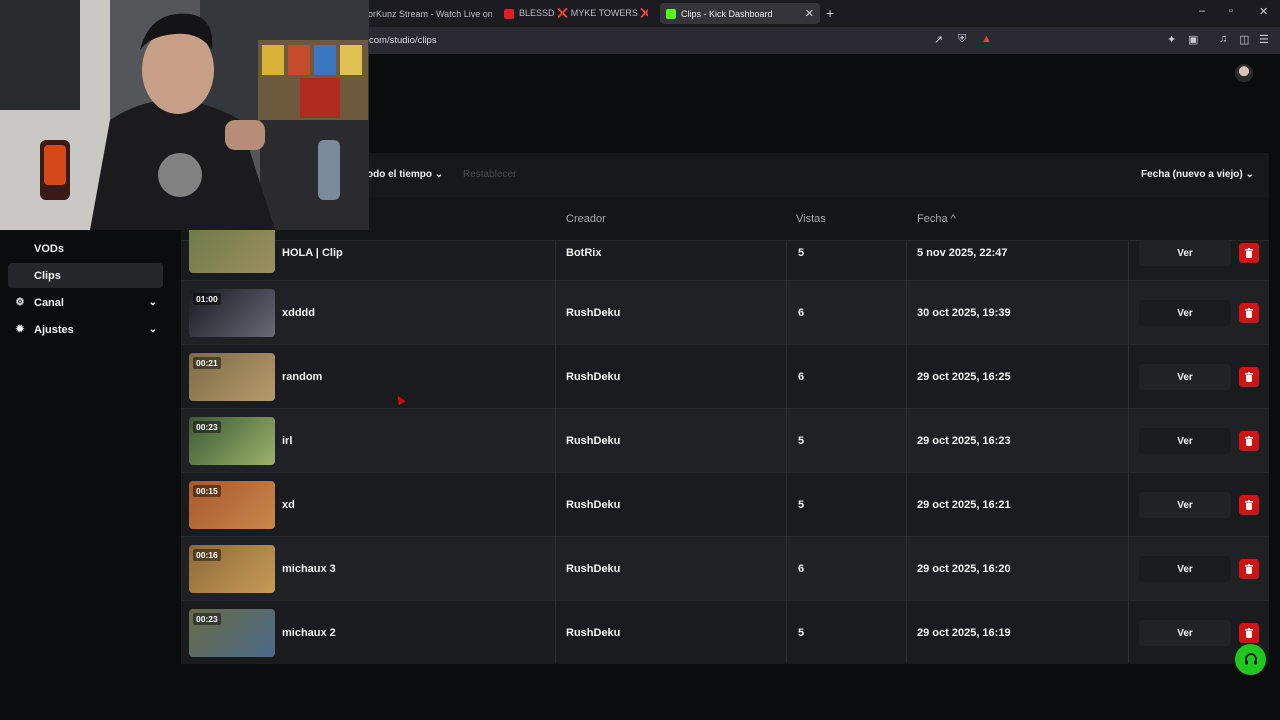 The image size is (1280, 720). What do you see at coordinates (1193, 39) in the screenshot?
I see `wallet-icon: ▣` at bounding box center [1193, 39].